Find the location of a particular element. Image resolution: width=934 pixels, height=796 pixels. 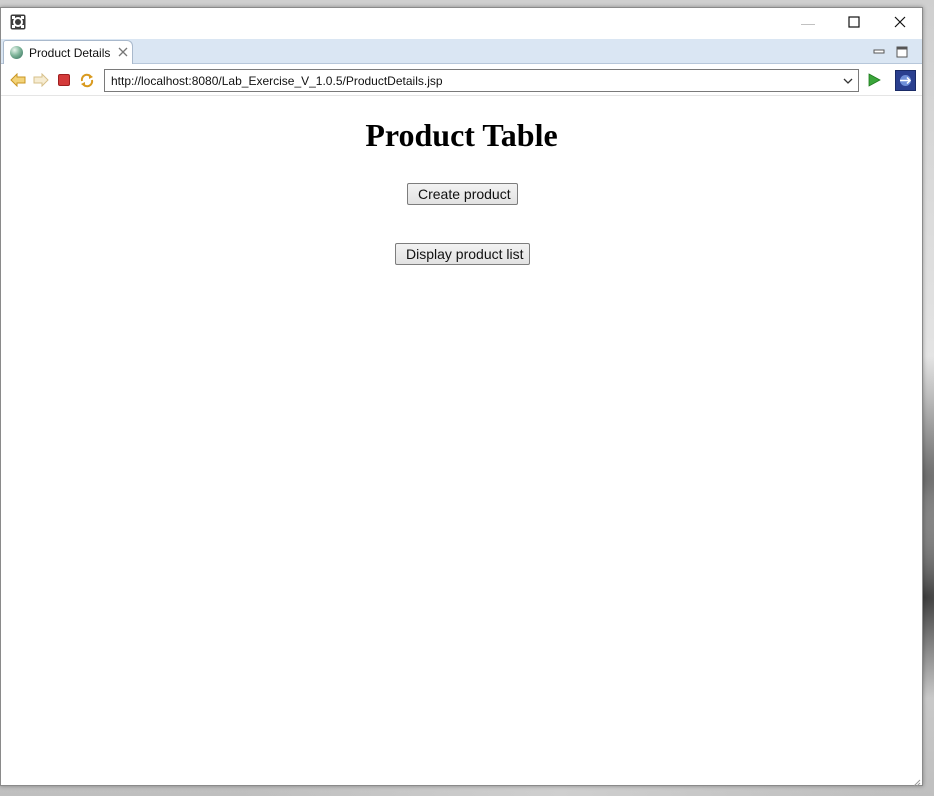

eclipse-app-icon is located at coordinates (18, 22).